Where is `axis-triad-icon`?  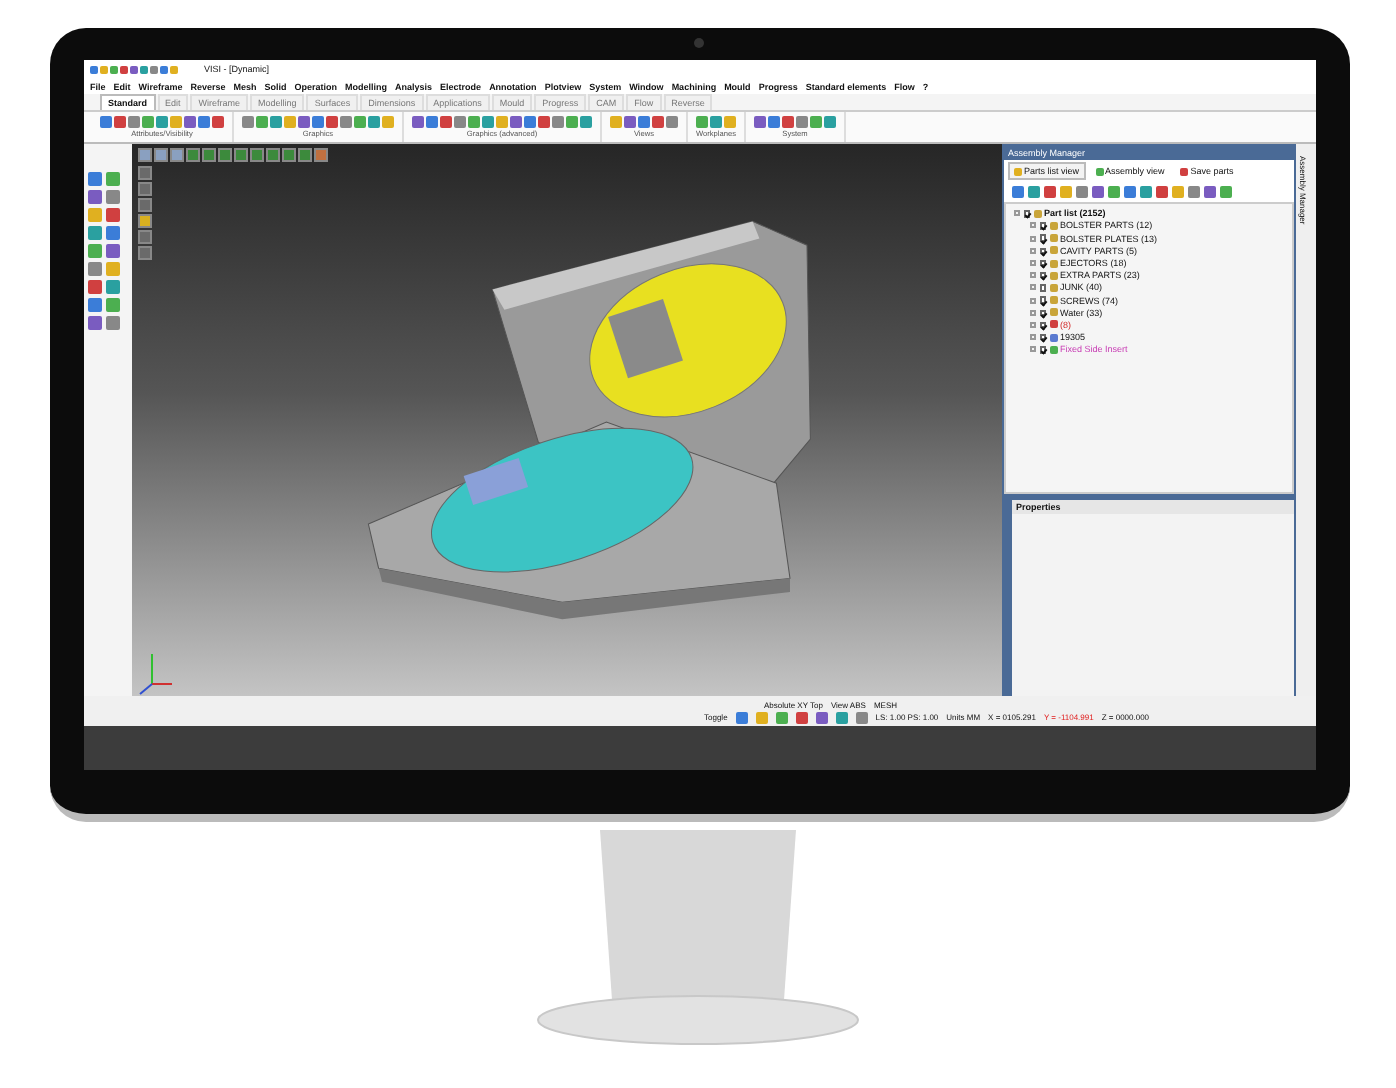 axis-triad-icon is located at coordinates (155, 674).